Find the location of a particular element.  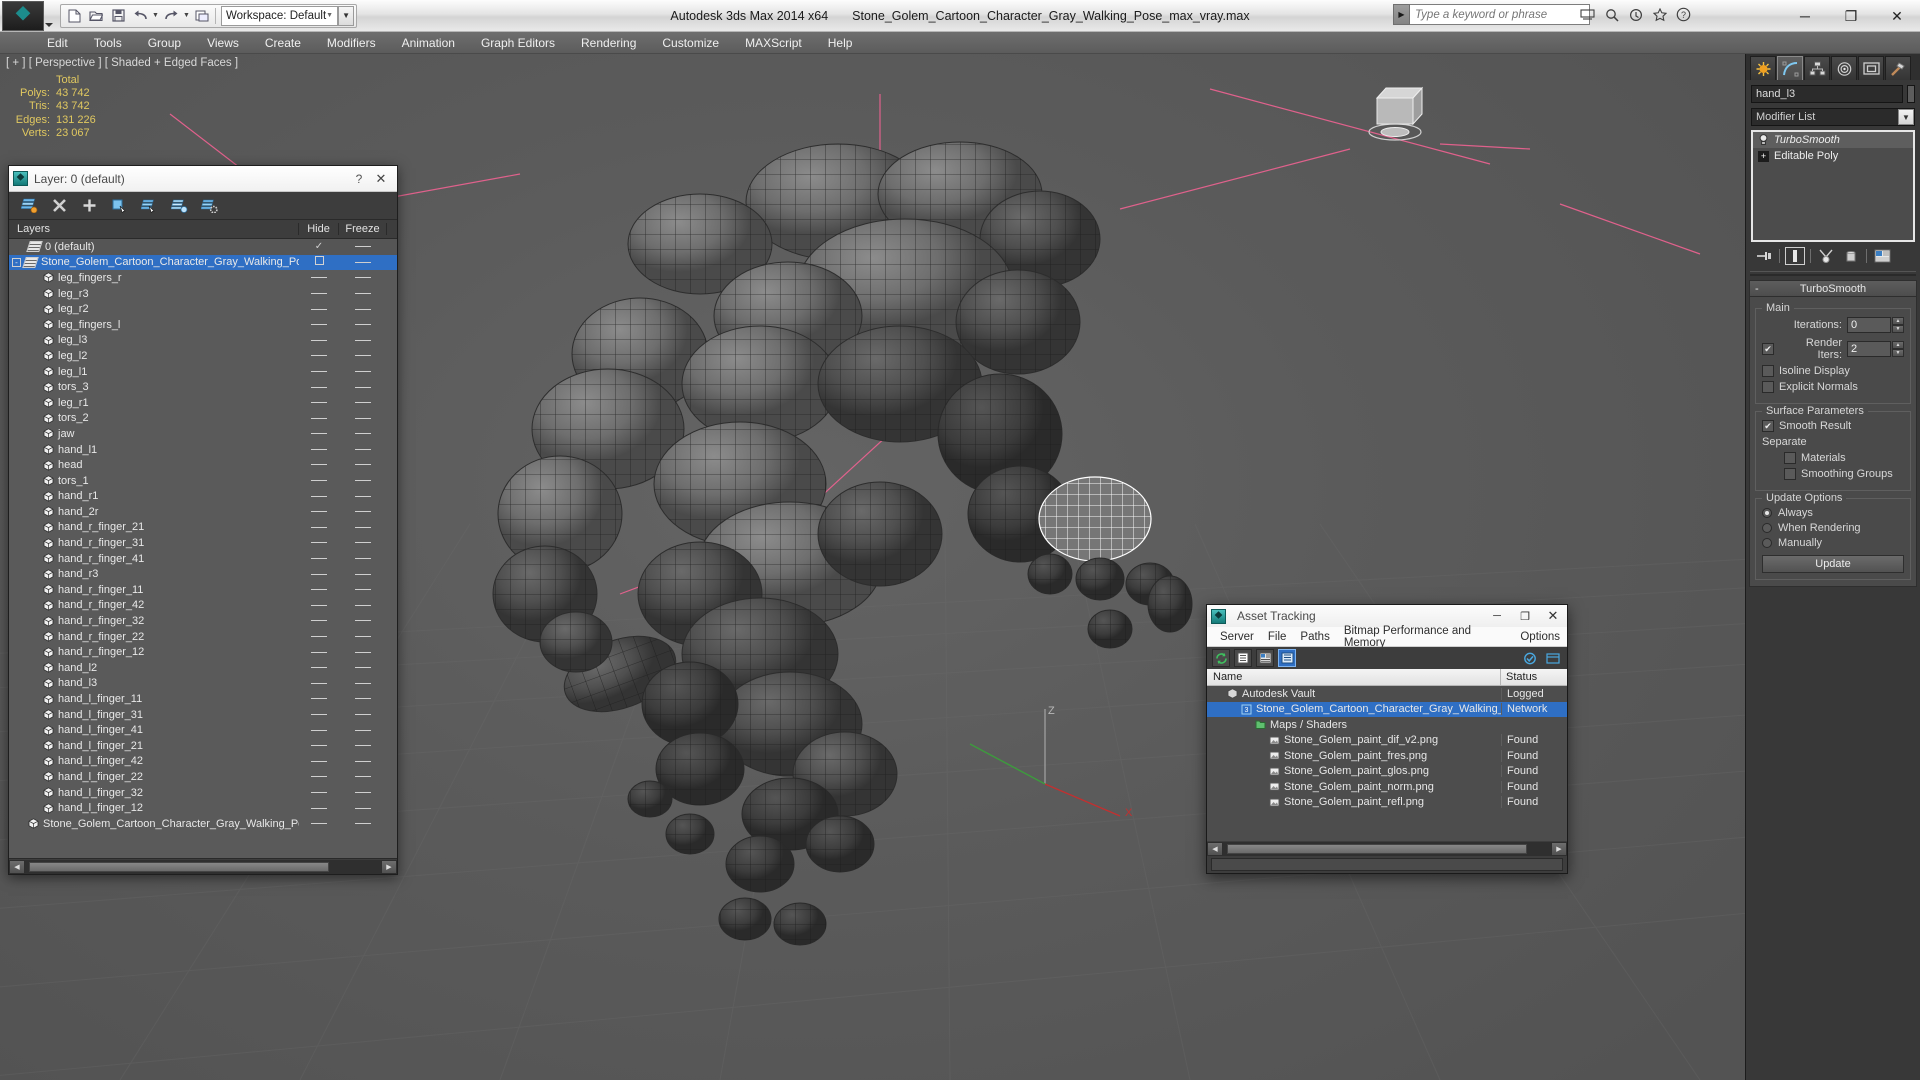

row-name-cell: leg_r1 is located at coordinates (154, 403).